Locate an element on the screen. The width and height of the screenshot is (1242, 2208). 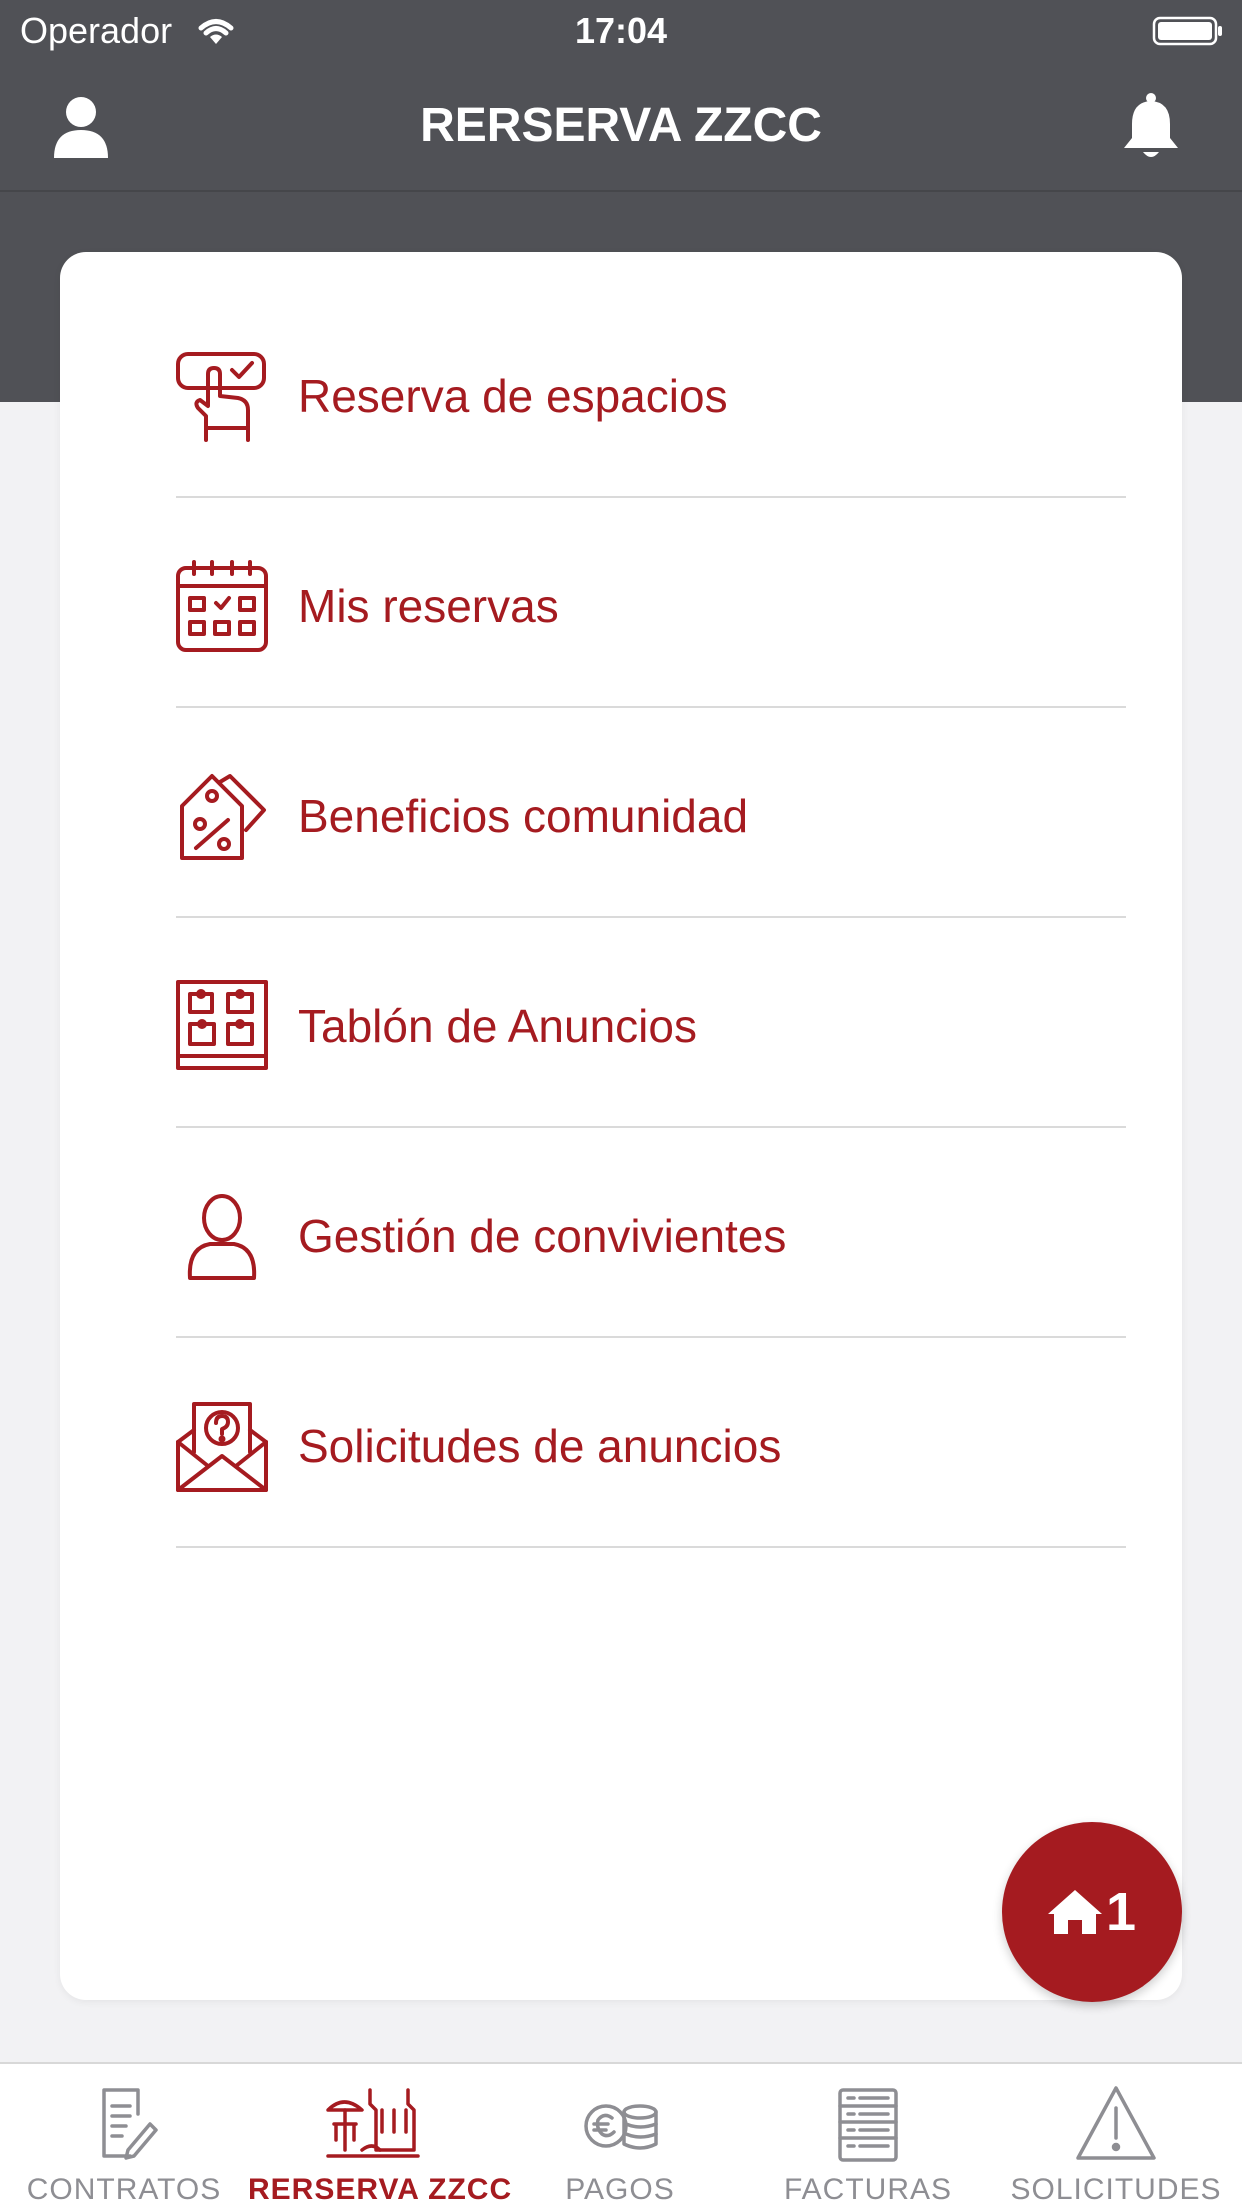
nav-bar: RERSERVA ZZCC is located at coordinates (621, 127).